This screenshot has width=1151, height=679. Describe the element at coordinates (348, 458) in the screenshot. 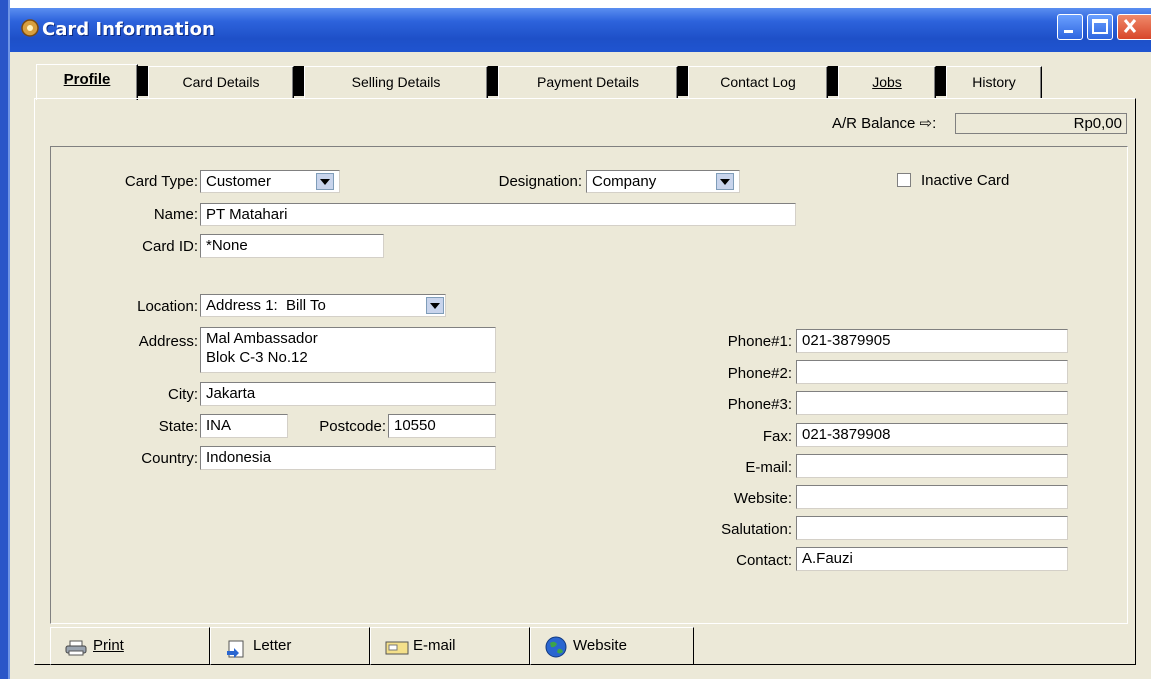

I see `country-field: Indonesia` at that location.